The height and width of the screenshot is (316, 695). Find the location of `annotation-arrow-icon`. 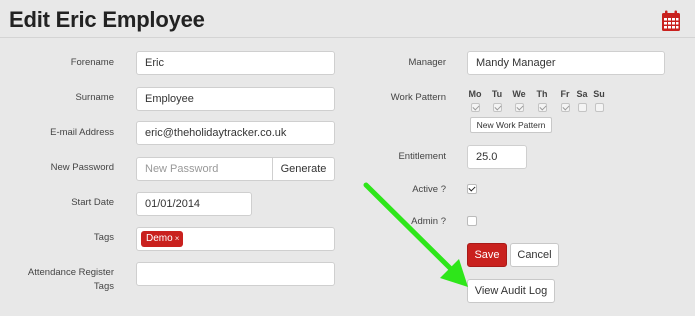

annotation-arrow-icon is located at coordinates (415, 234).